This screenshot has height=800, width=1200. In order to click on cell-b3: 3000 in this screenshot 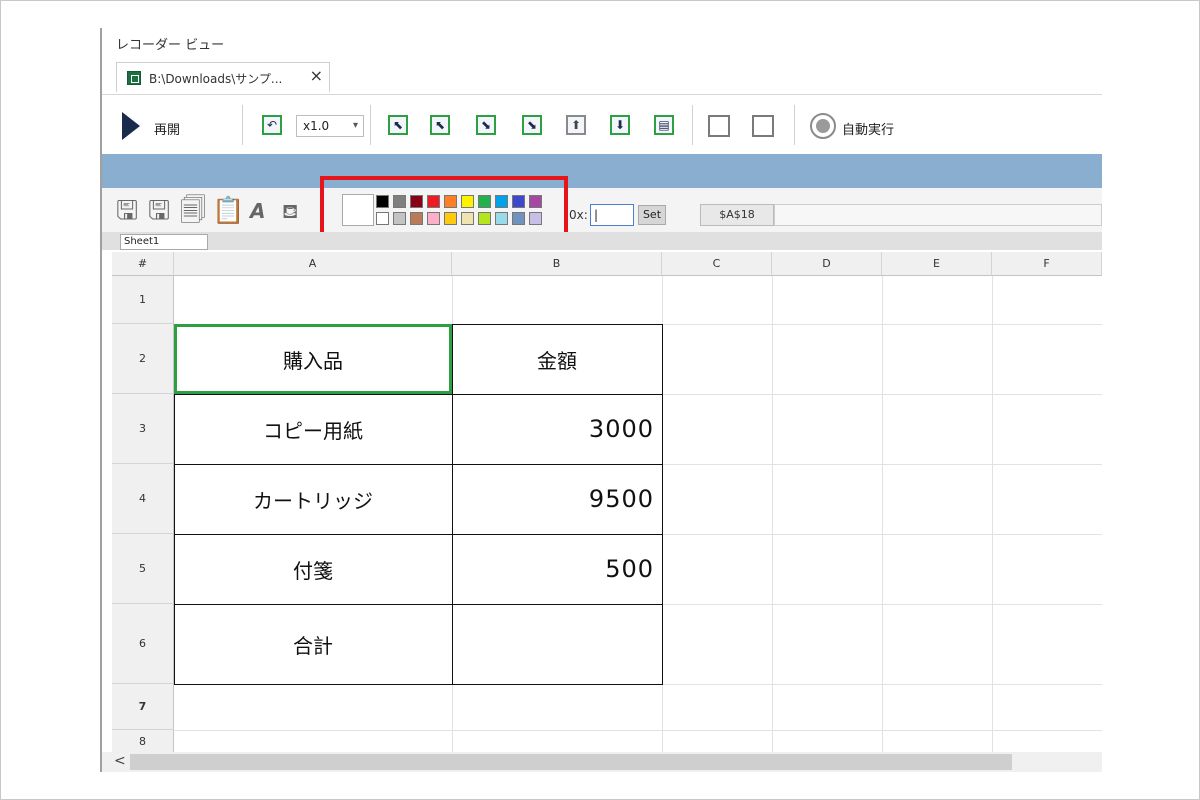, I will do `click(557, 429)`.